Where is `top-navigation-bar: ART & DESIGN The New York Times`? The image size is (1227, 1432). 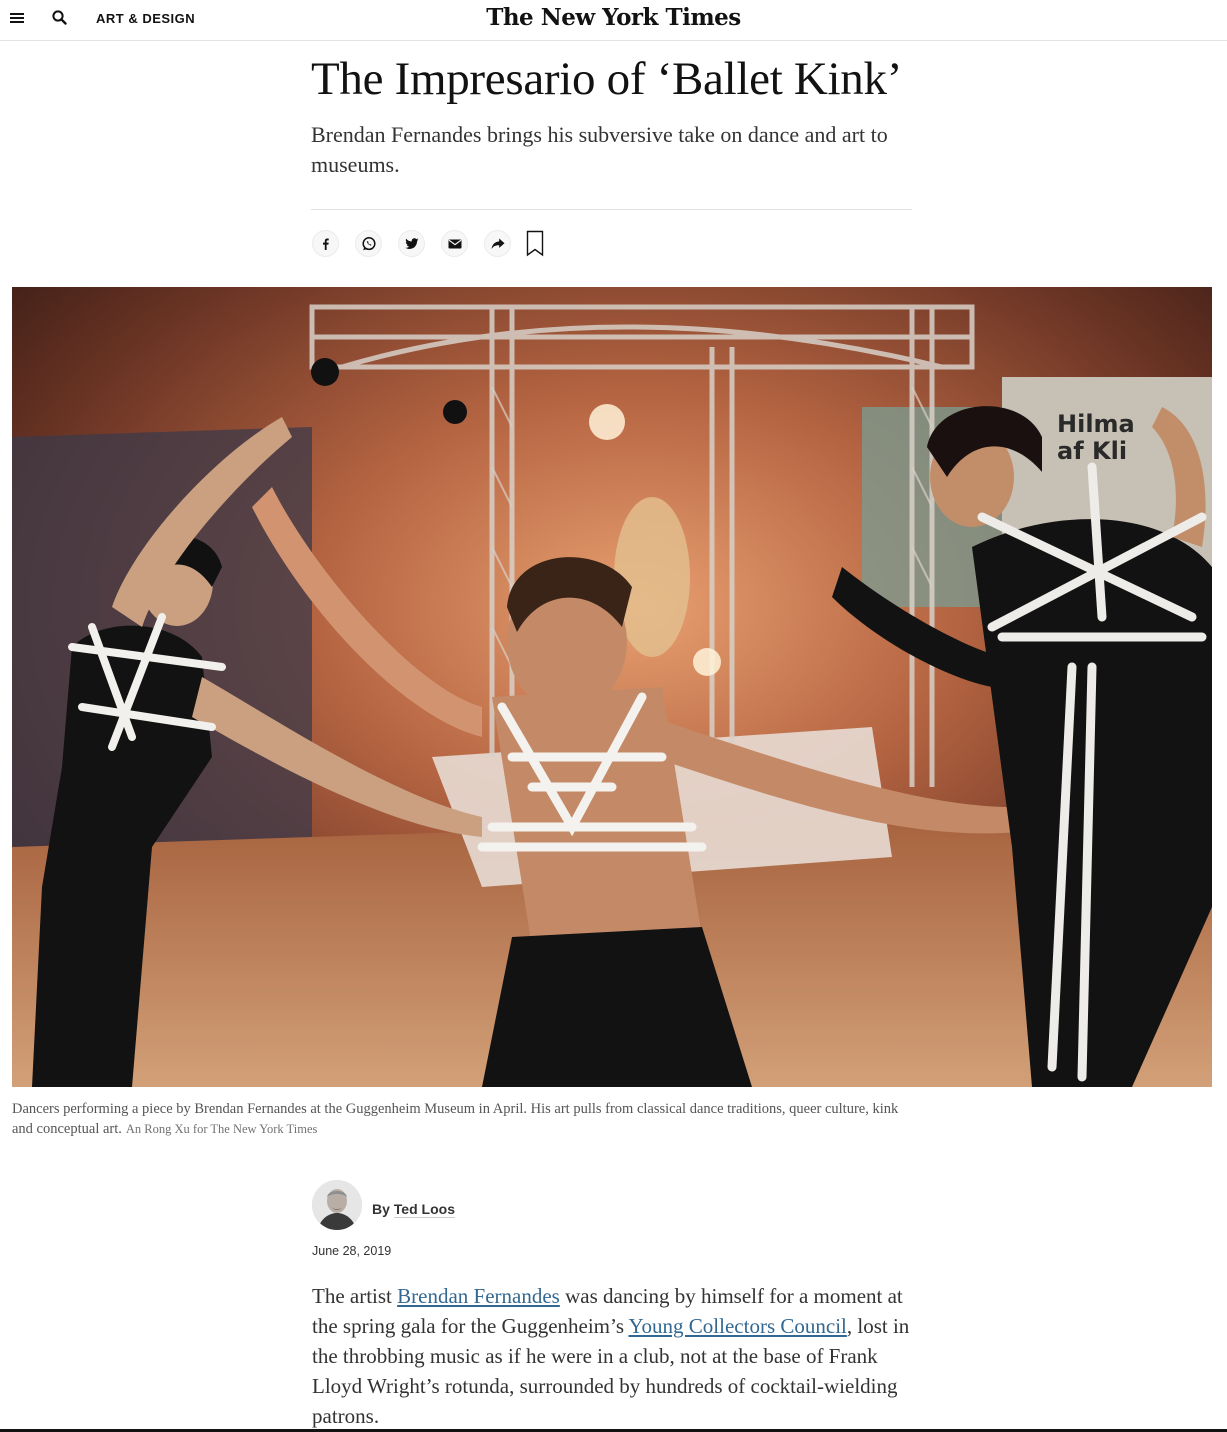
top-navigation-bar: ART & DESIGN The New York Times is located at coordinates (613, 20).